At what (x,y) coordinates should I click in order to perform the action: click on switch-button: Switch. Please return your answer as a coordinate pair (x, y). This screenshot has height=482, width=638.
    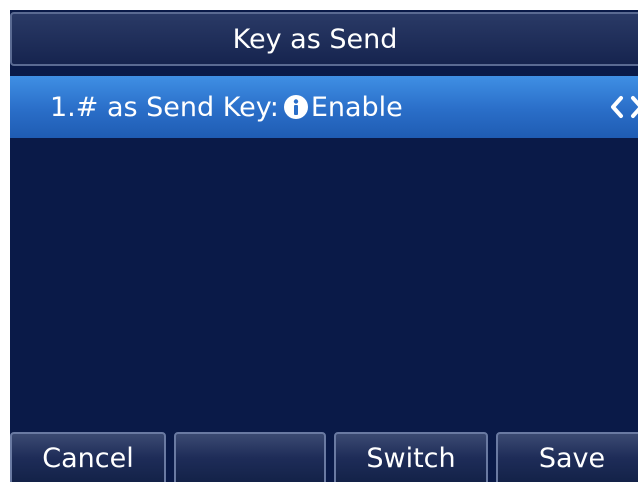
    Looking at the image, I should click on (411, 457).